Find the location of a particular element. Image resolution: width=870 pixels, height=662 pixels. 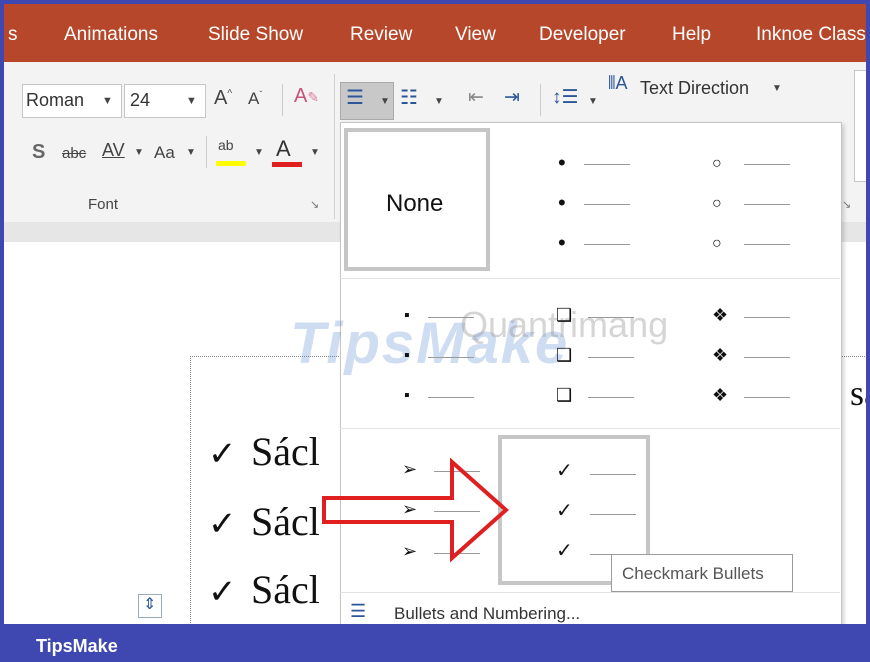

highlight-dropdown-icon: ▼ is located at coordinates (259, 153).